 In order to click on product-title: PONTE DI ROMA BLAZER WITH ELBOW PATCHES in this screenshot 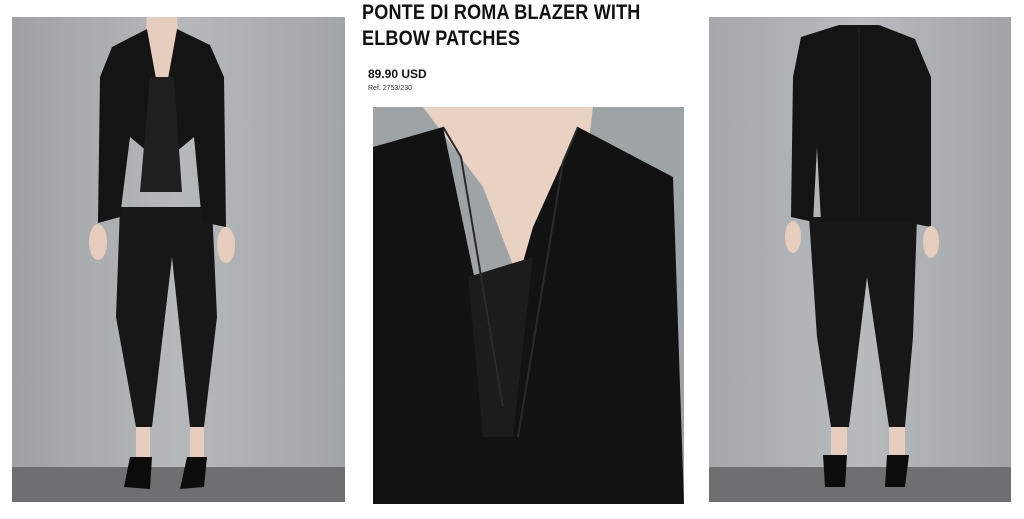, I will do `click(501, 25)`.